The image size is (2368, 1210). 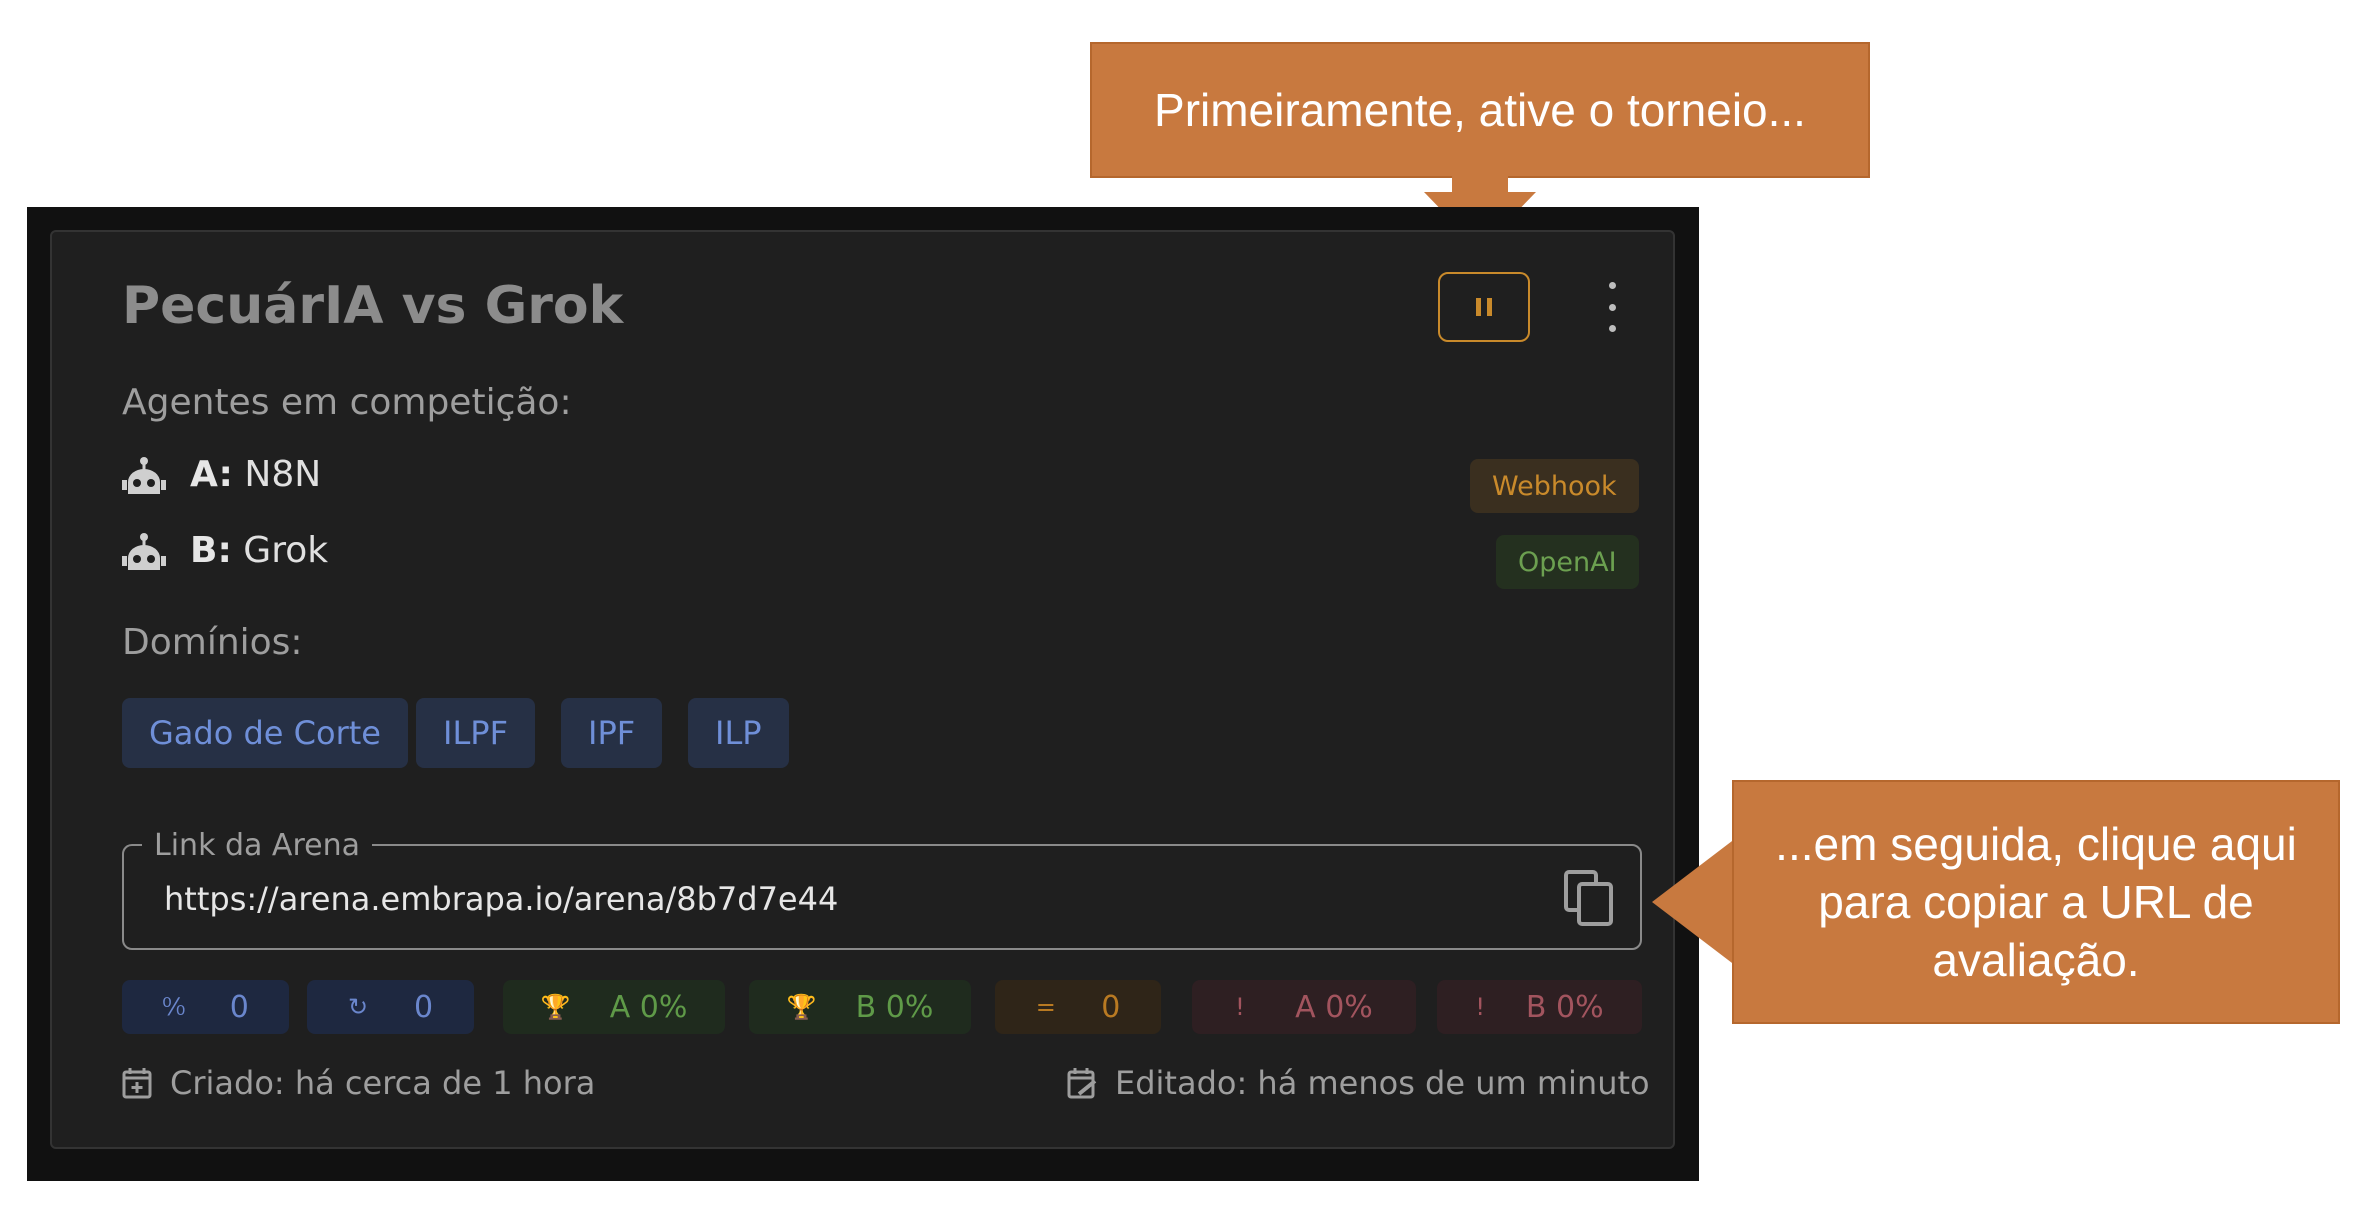 What do you see at coordinates (390, 1007) in the screenshot?
I see `stat-rounds: ↻ 0` at bounding box center [390, 1007].